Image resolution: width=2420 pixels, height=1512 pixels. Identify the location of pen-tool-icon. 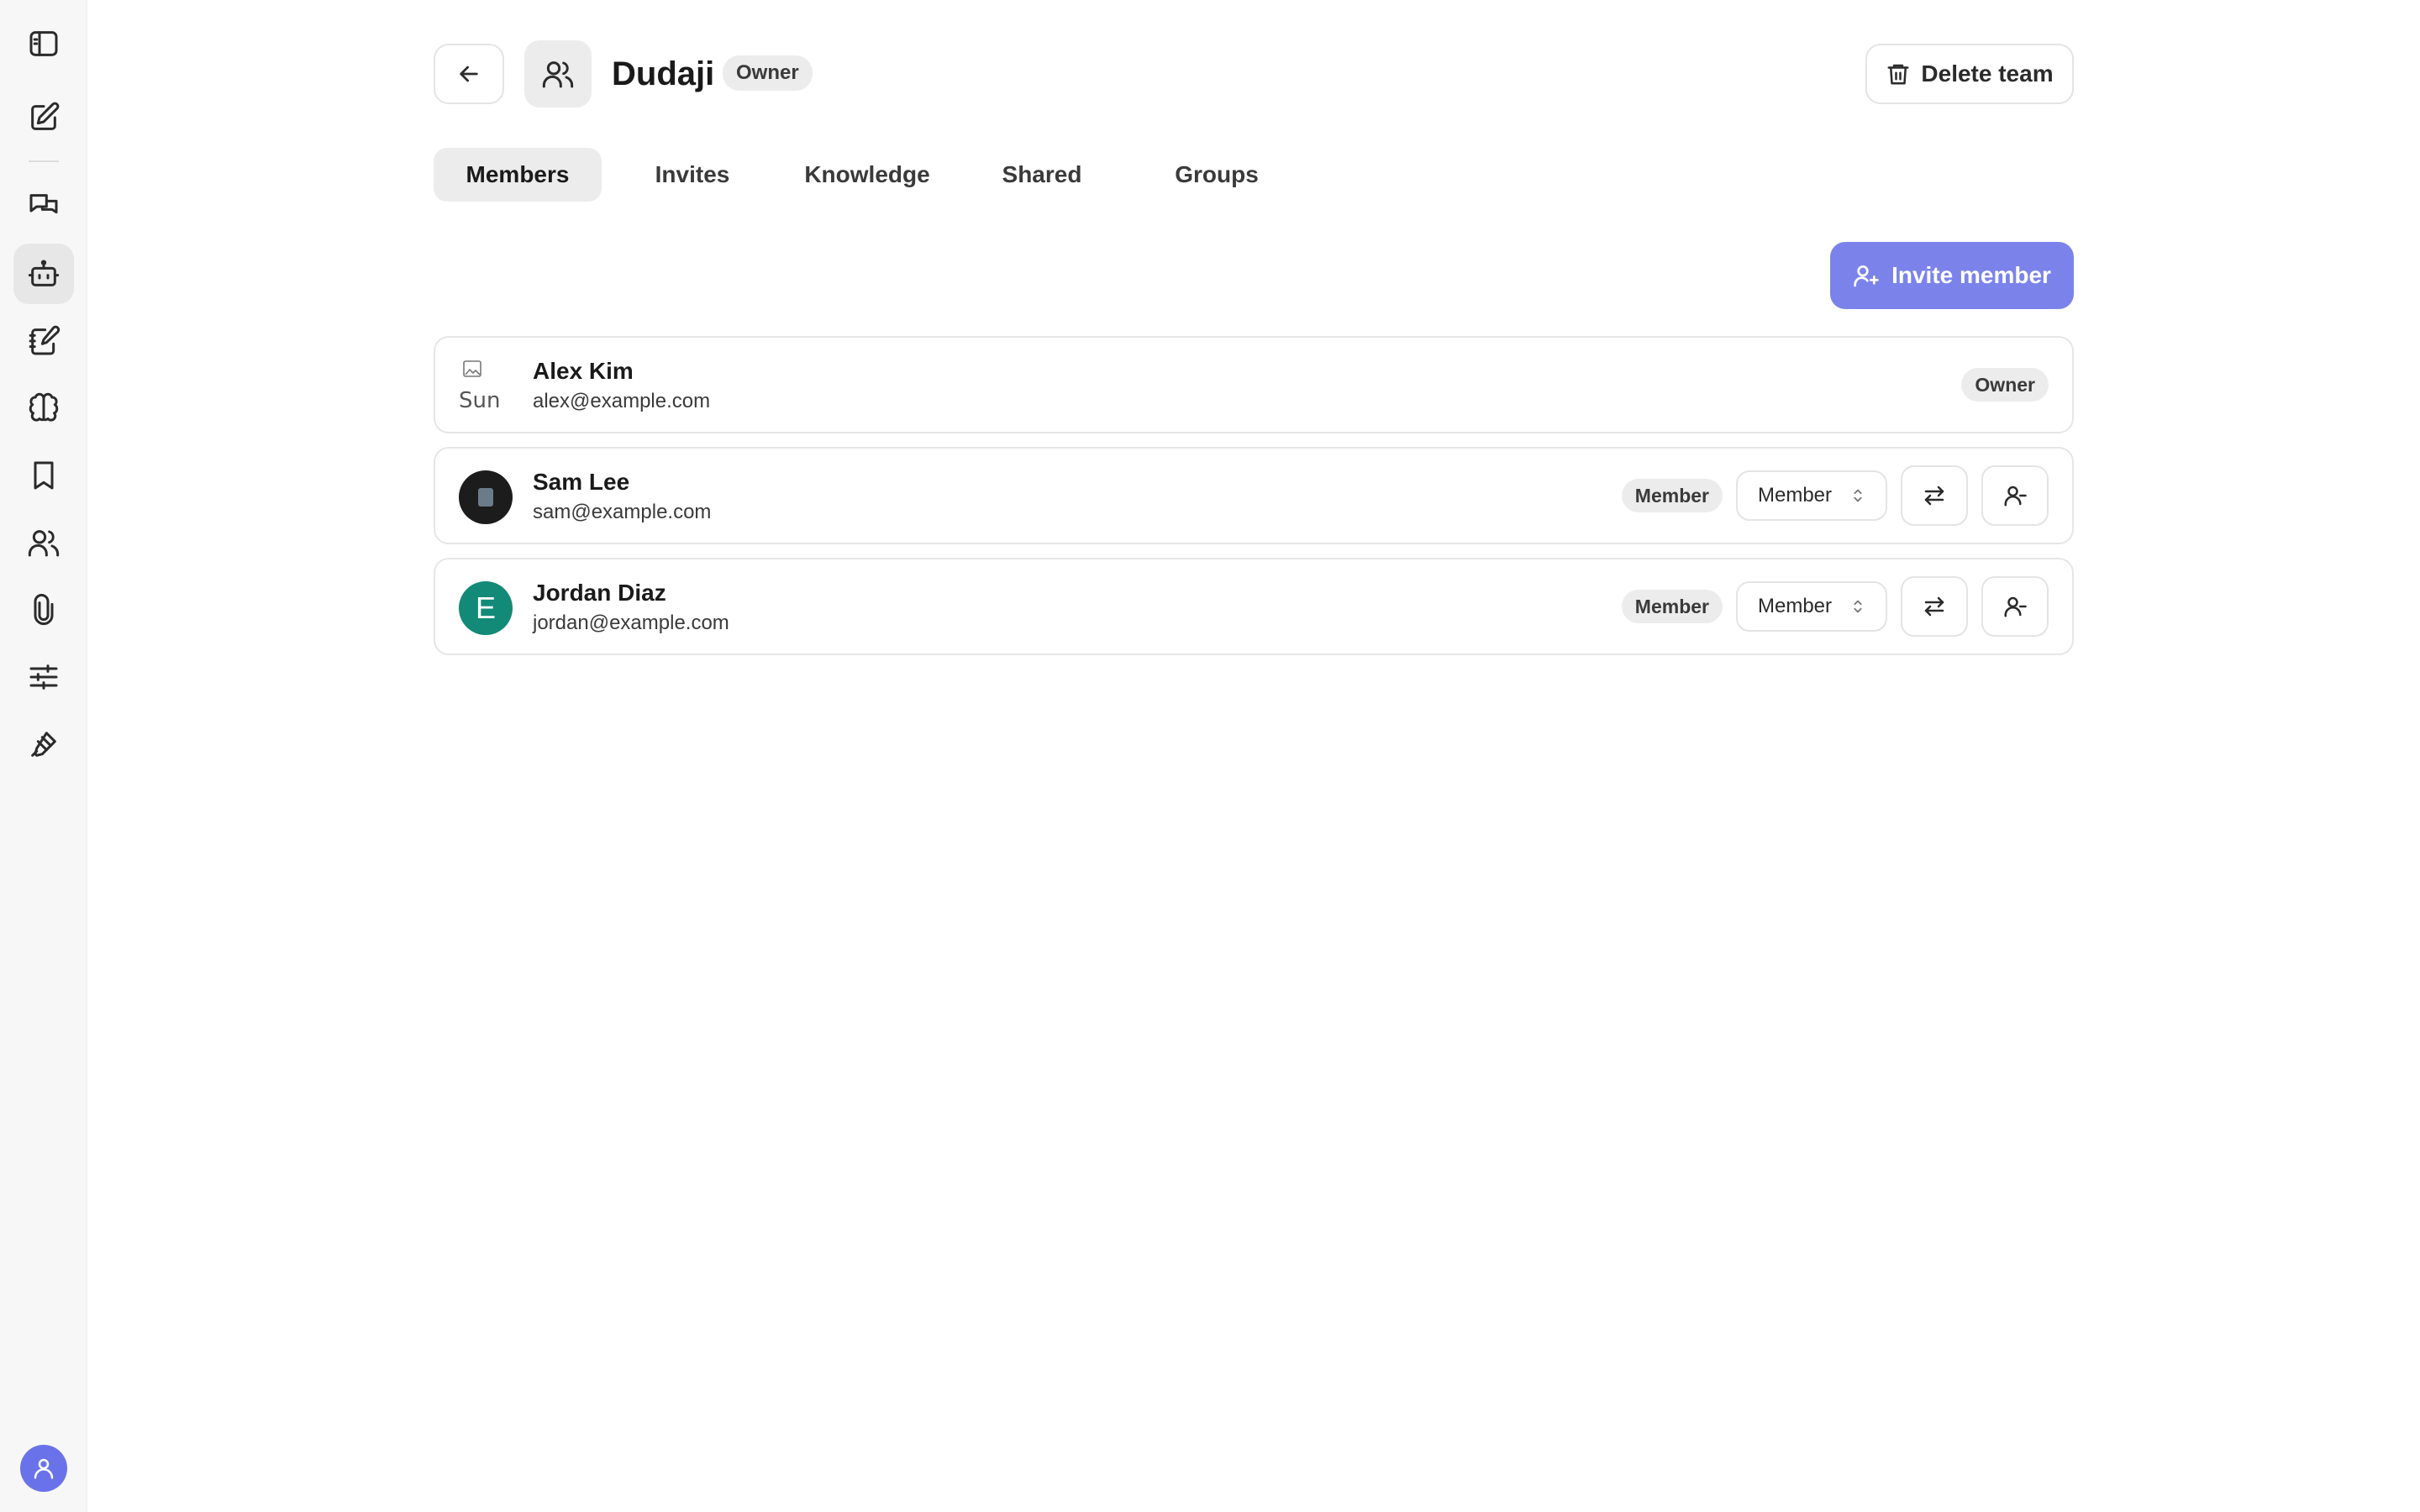
(43, 744).